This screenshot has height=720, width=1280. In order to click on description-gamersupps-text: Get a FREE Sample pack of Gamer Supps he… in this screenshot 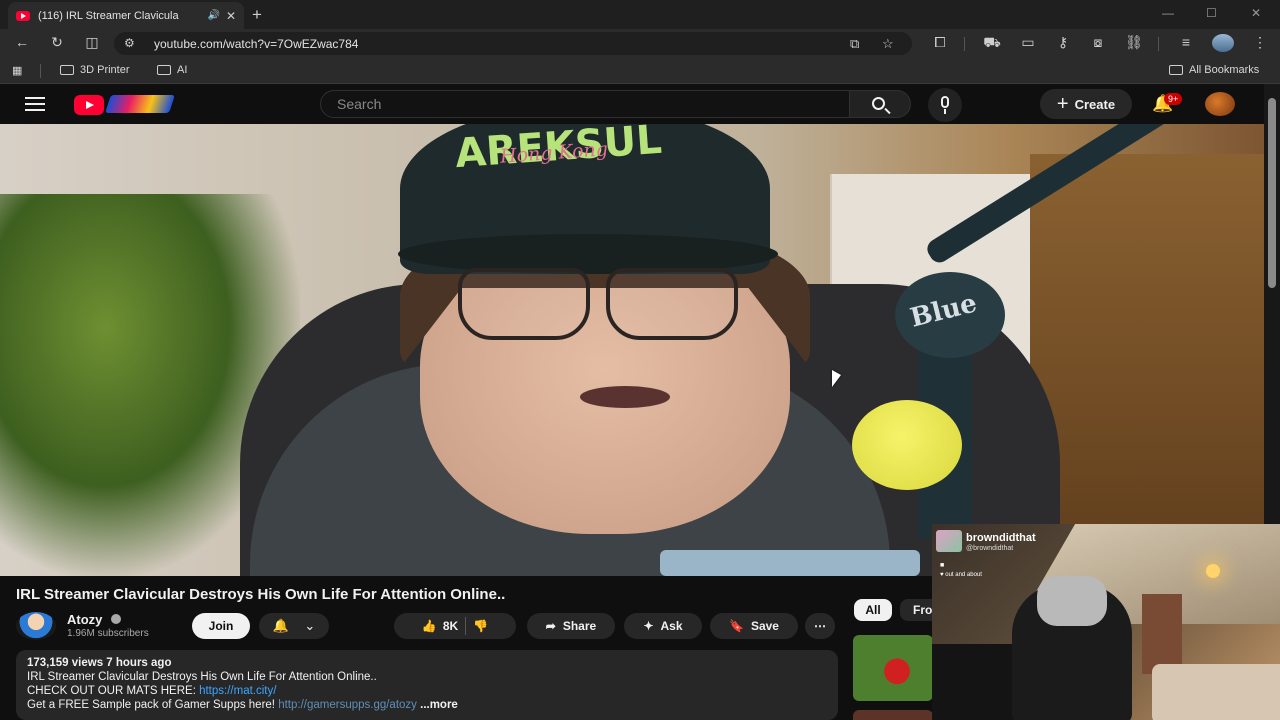, I will do `click(153, 705)`.